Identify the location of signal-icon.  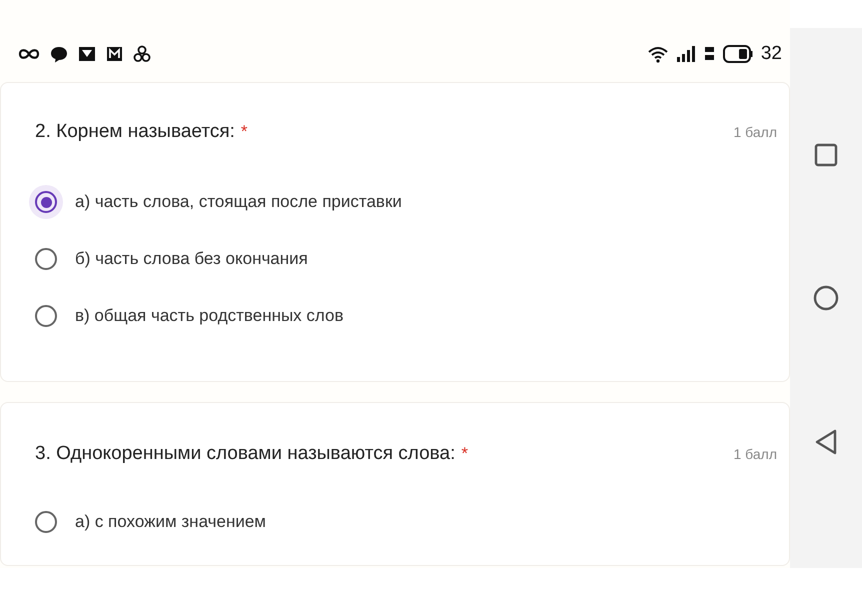
(686, 54).